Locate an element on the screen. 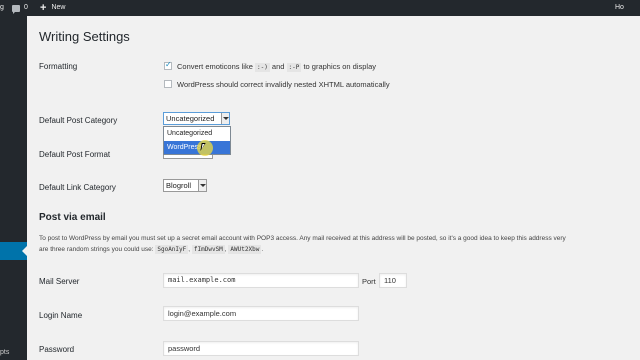  default-link-category-select: Blogroll is located at coordinates (185, 185).